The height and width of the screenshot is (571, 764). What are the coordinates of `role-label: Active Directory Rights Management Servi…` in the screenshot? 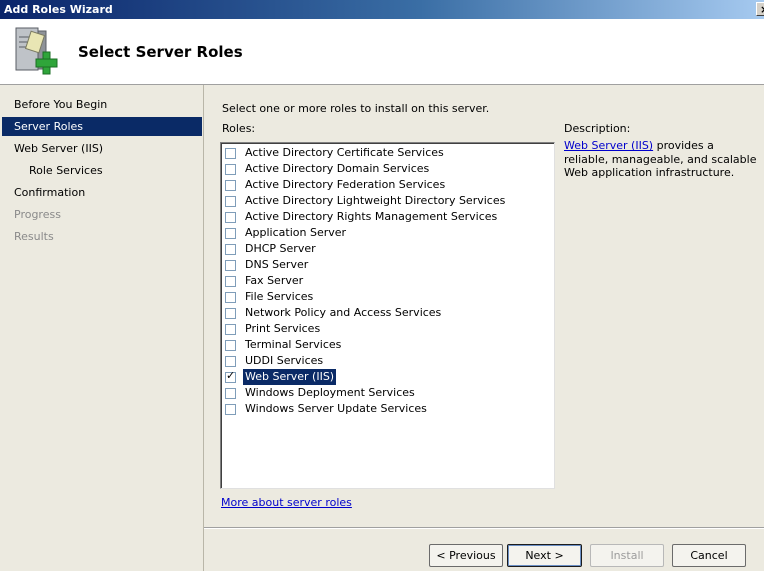 It's located at (371, 216).